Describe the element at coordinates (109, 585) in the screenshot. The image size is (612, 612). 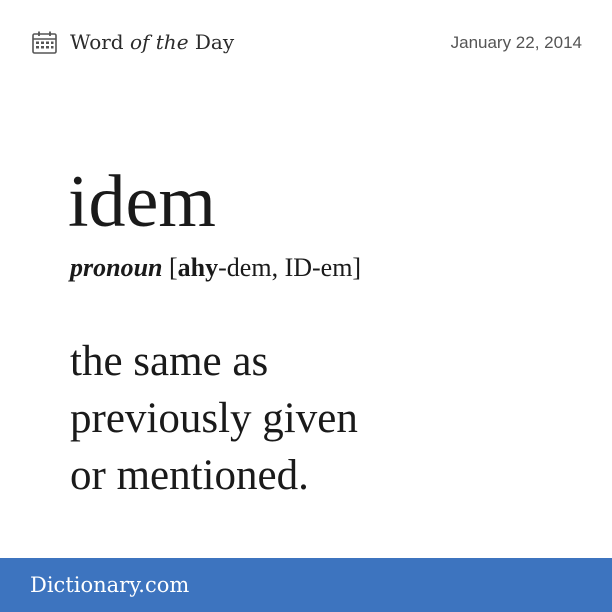
I see `brand-link: Dictionary.com` at that location.